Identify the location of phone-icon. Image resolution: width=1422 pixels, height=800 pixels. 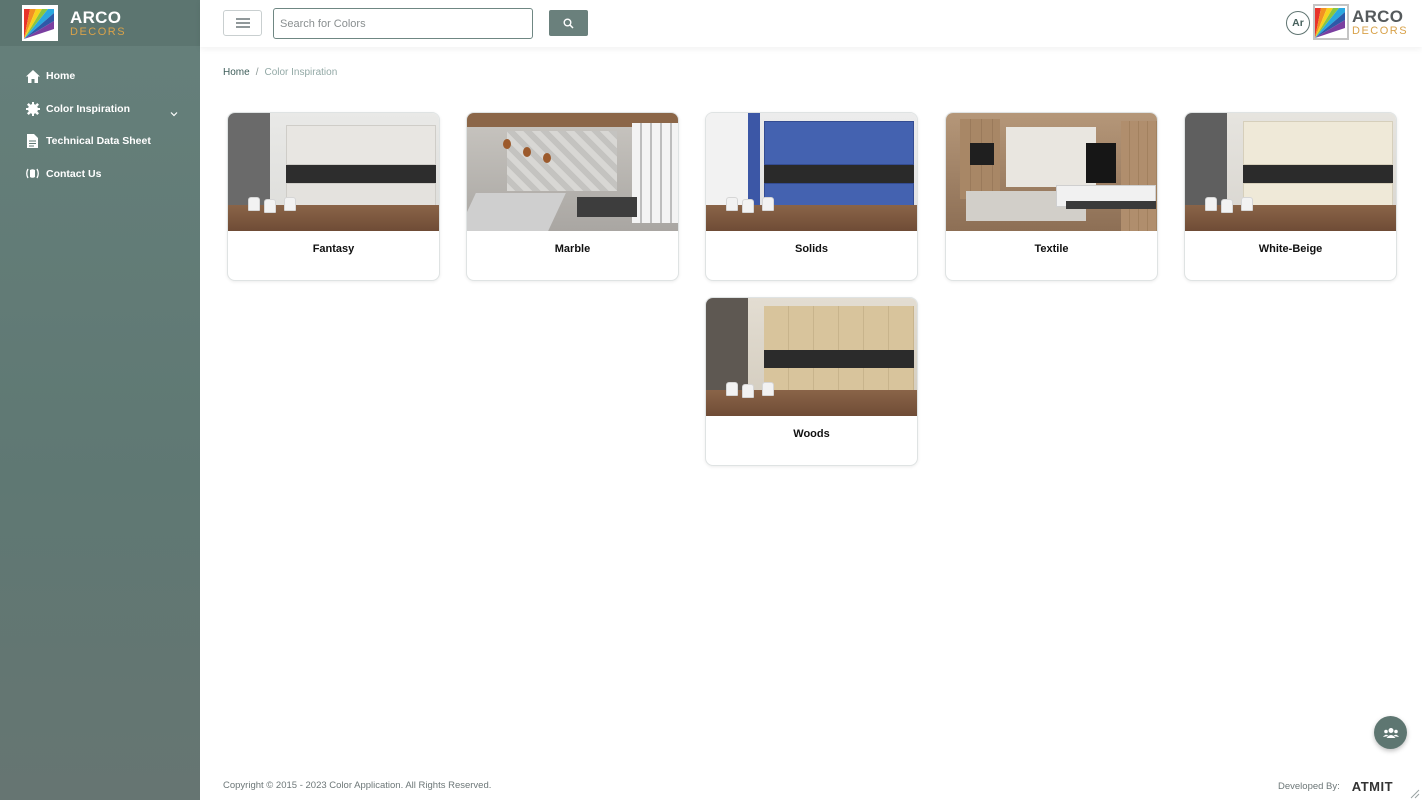
(32, 173).